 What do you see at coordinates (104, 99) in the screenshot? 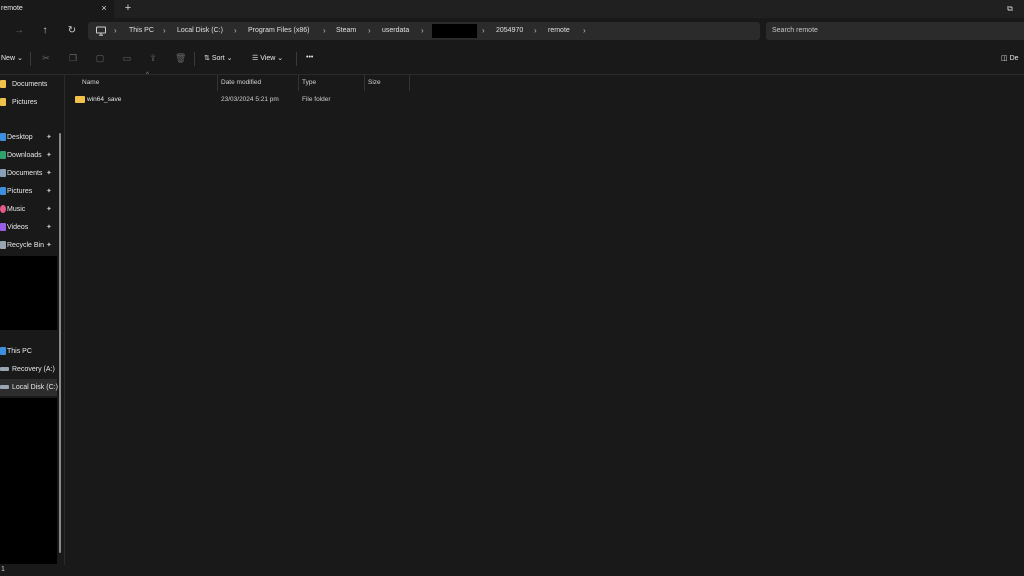
I see `file-name: win64_save` at bounding box center [104, 99].